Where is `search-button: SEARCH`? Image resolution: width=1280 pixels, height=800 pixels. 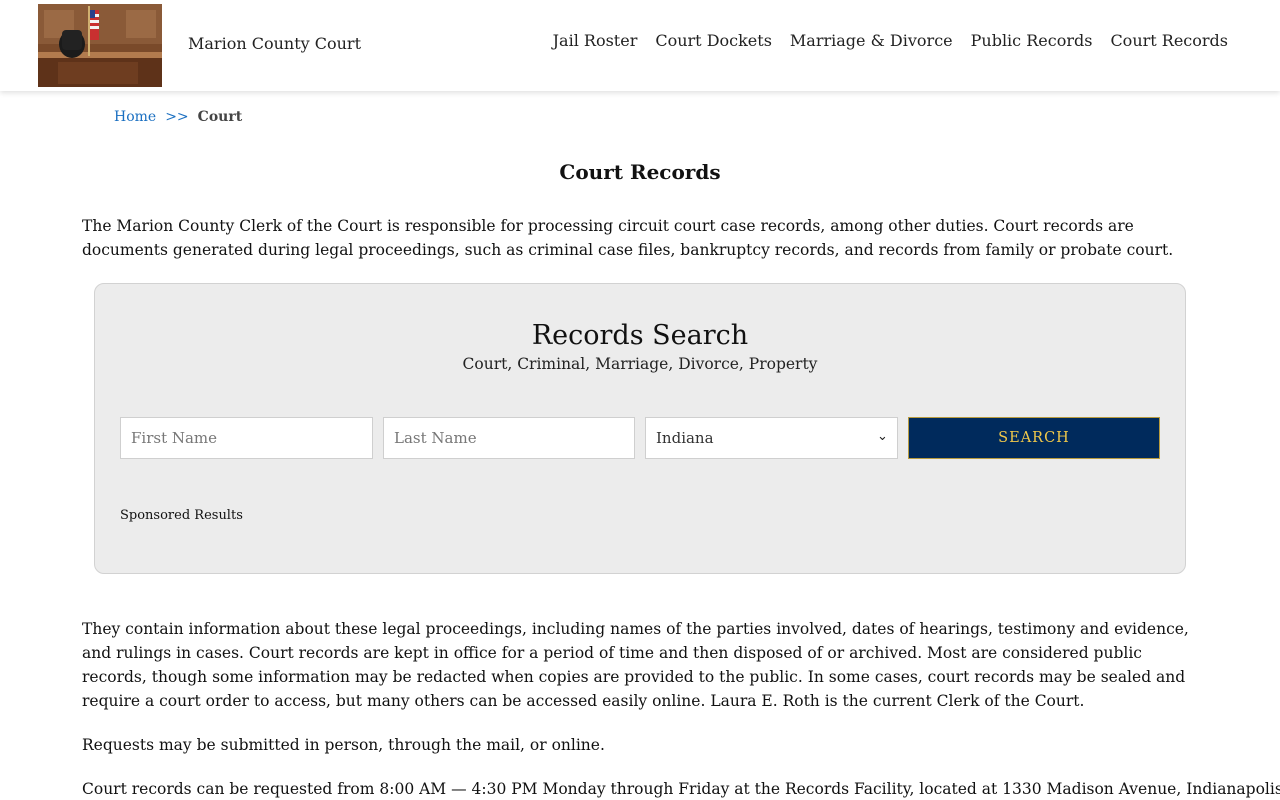 search-button: SEARCH is located at coordinates (1034, 438).